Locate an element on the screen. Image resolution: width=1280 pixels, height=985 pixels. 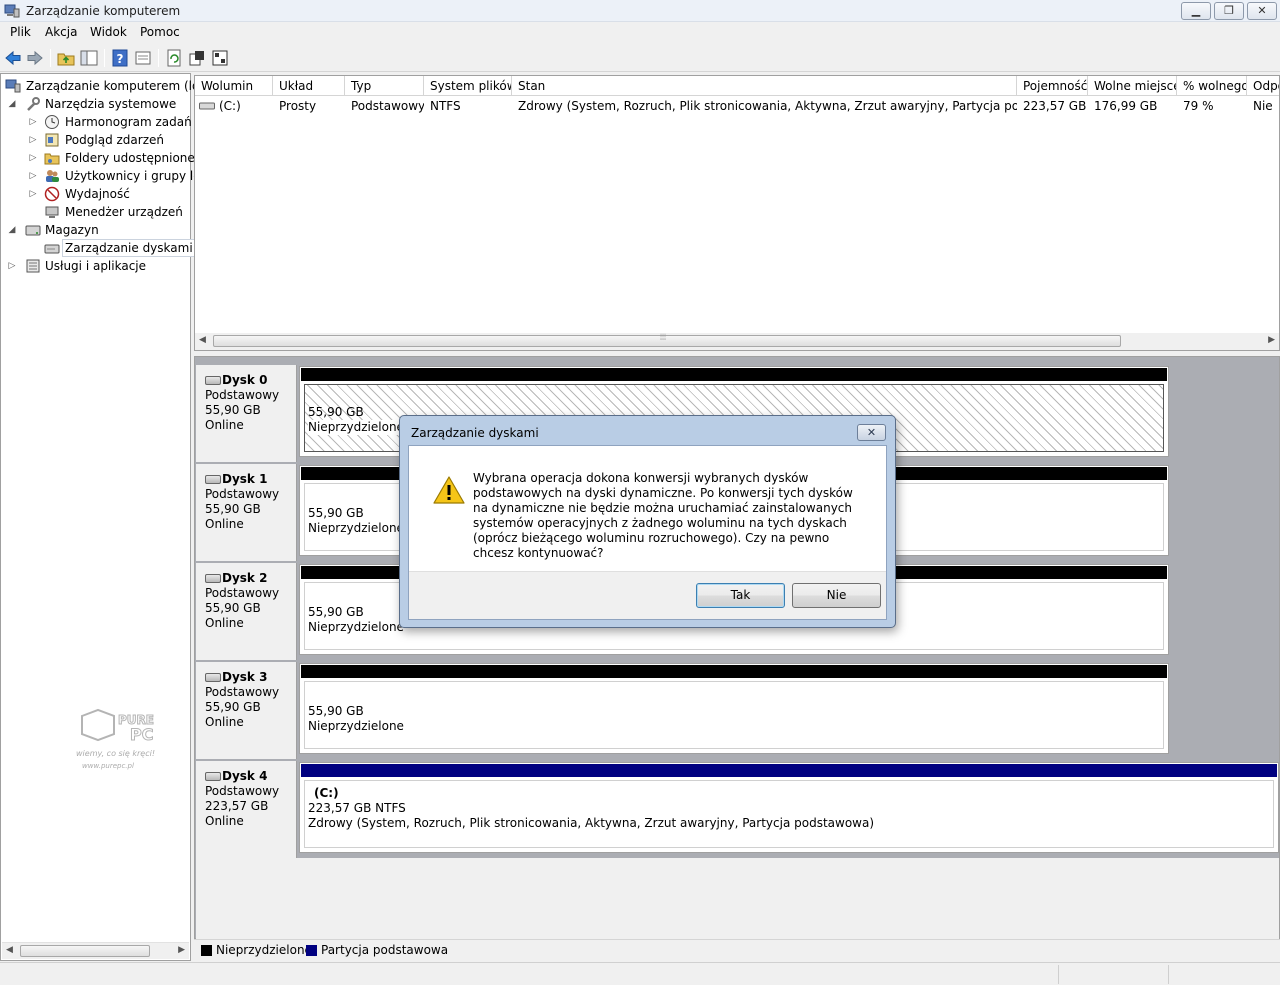
column-header-status: Stan is located at coordinates (764, 86).